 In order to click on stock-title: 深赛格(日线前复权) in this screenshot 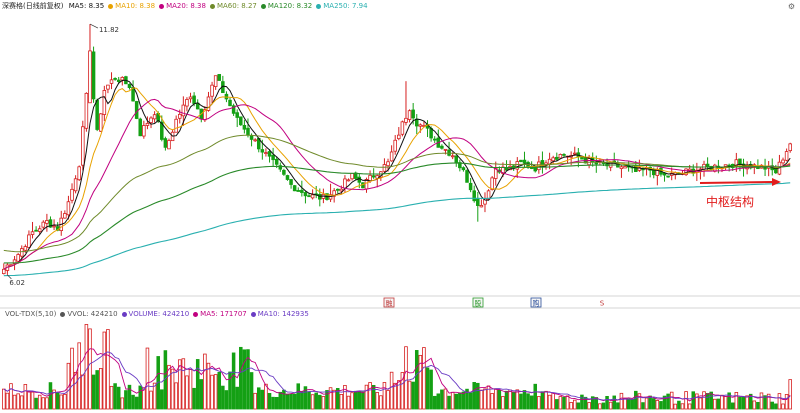, I will do `click(33, 6)`.